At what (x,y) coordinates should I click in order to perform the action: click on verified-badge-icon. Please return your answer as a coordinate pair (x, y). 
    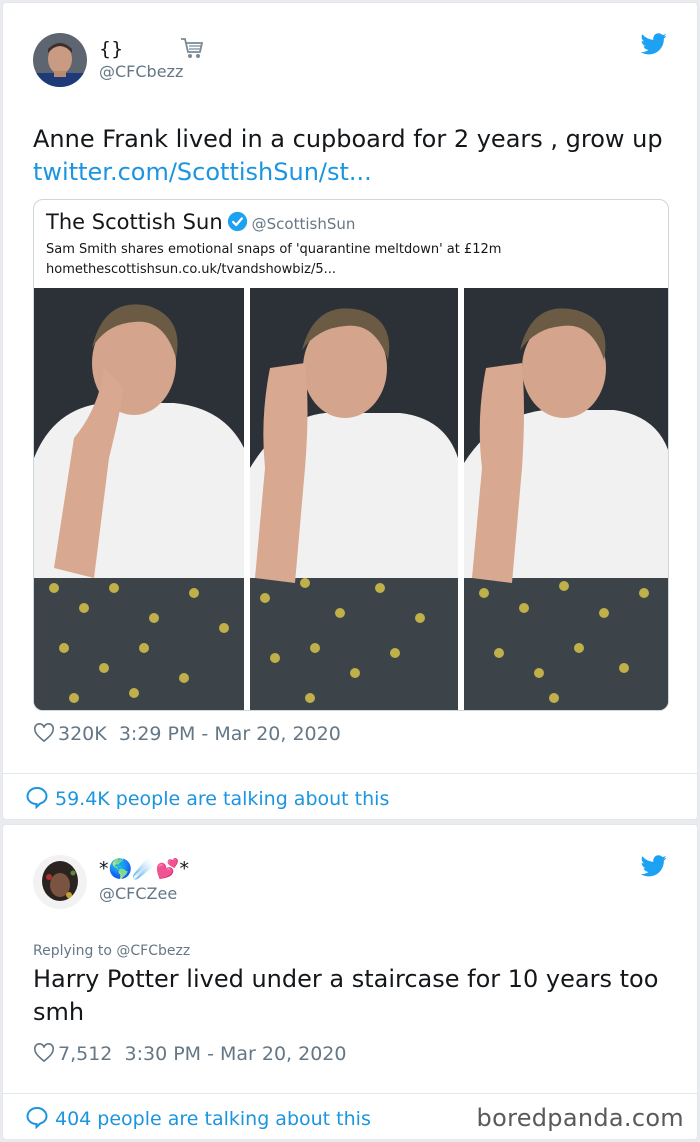
    Looking at the image, I should click on (237, 224).